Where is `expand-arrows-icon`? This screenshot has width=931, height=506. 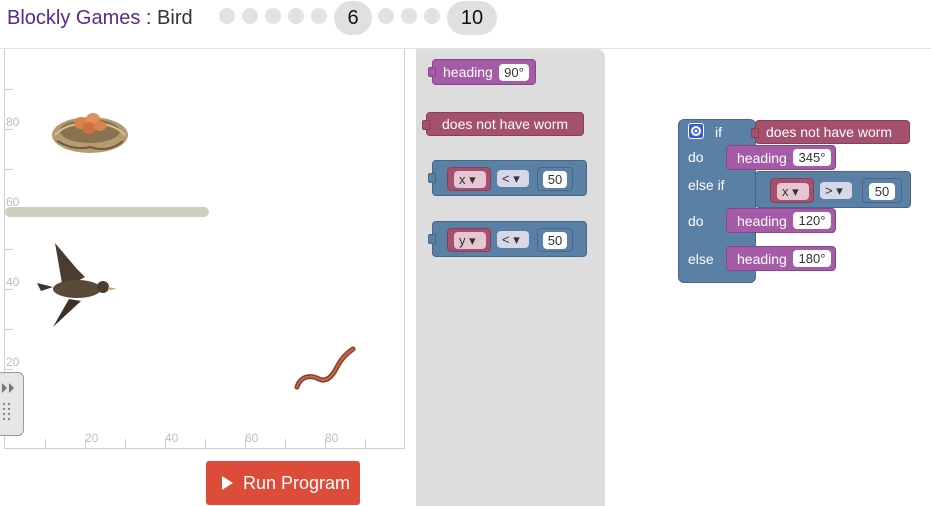
expand-arrows-icon is located at coordinates (8, 401).